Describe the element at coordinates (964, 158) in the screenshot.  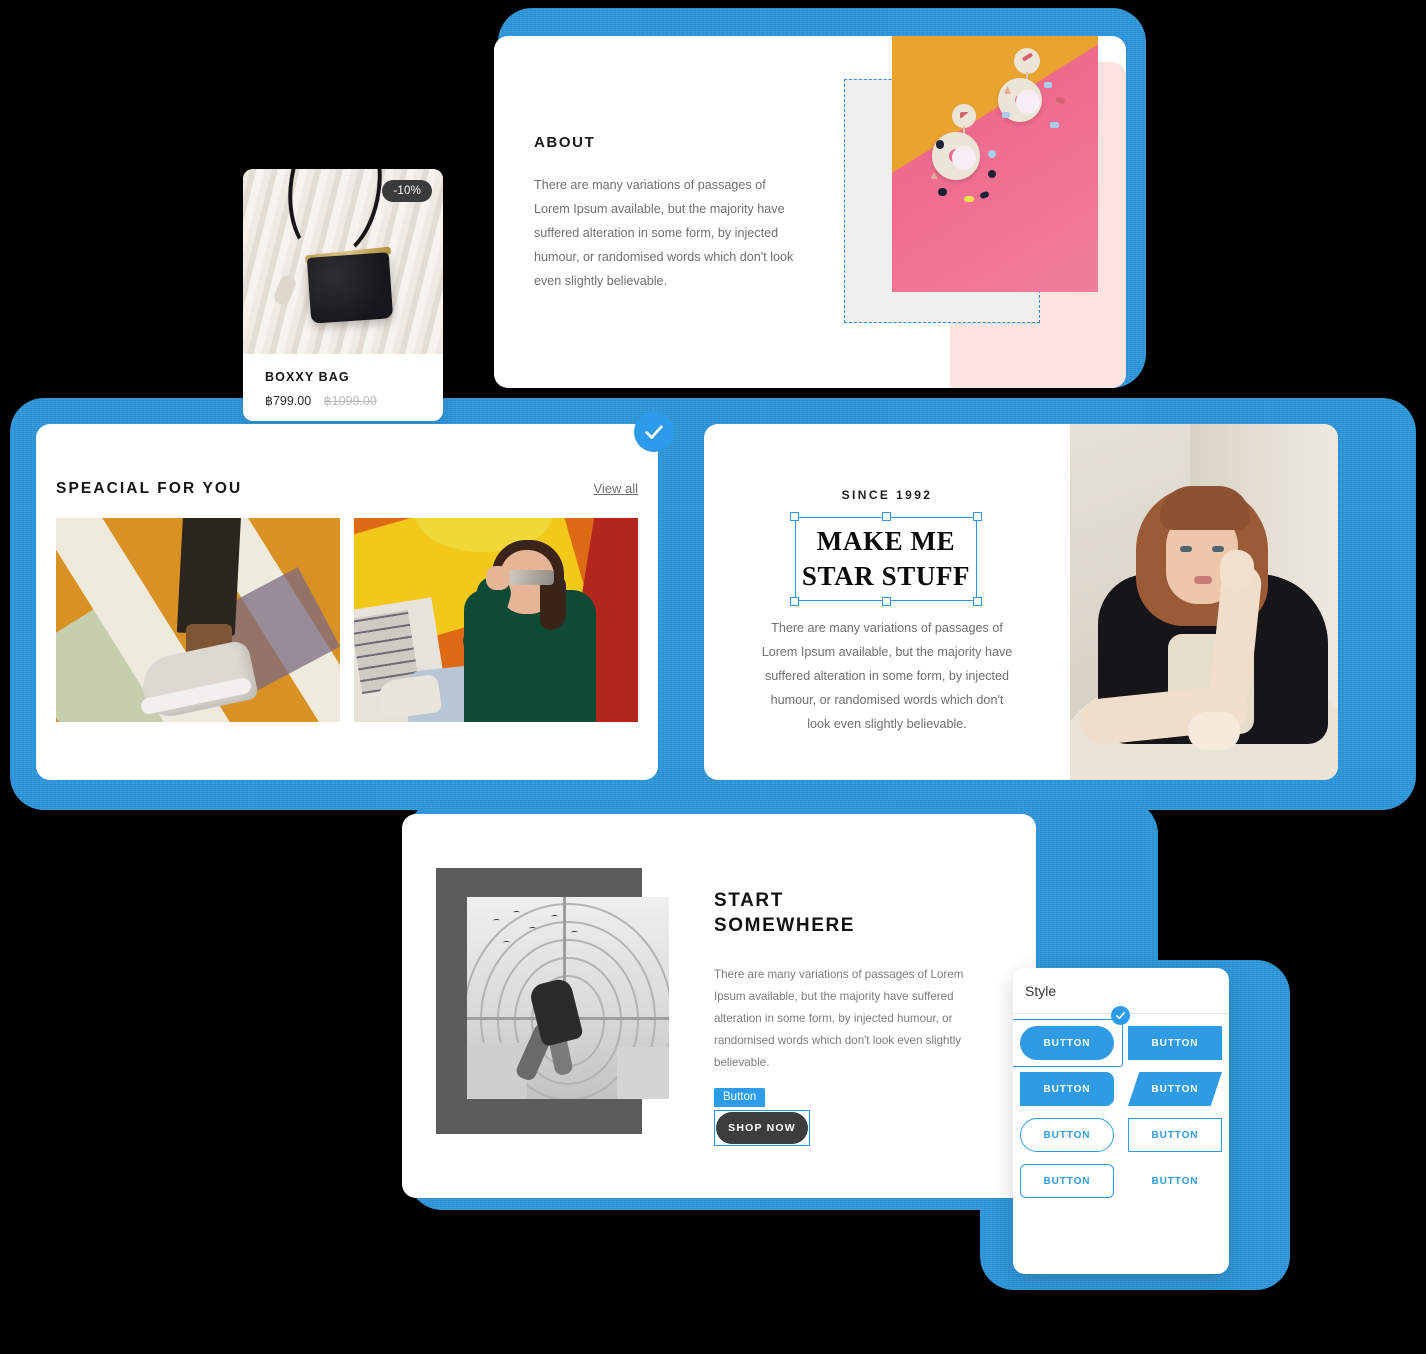
I see `earring-pom-bottom` at that location.